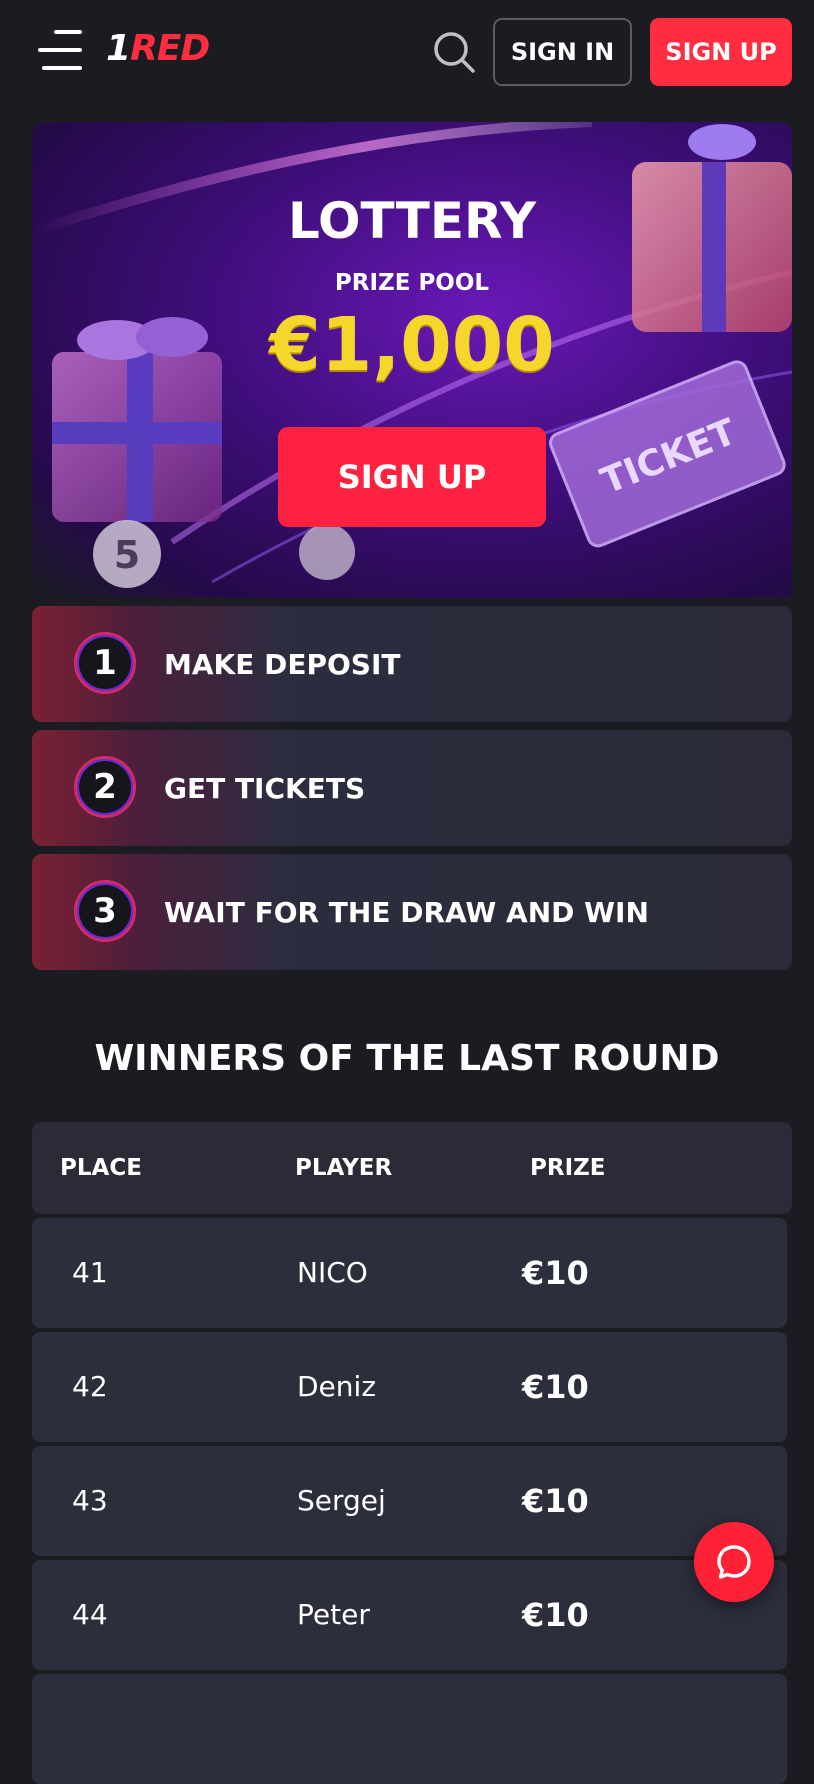 The width and height of the screenshot is (814, 1784). I want to click on row-player: Sergej, so click(341, 1500).